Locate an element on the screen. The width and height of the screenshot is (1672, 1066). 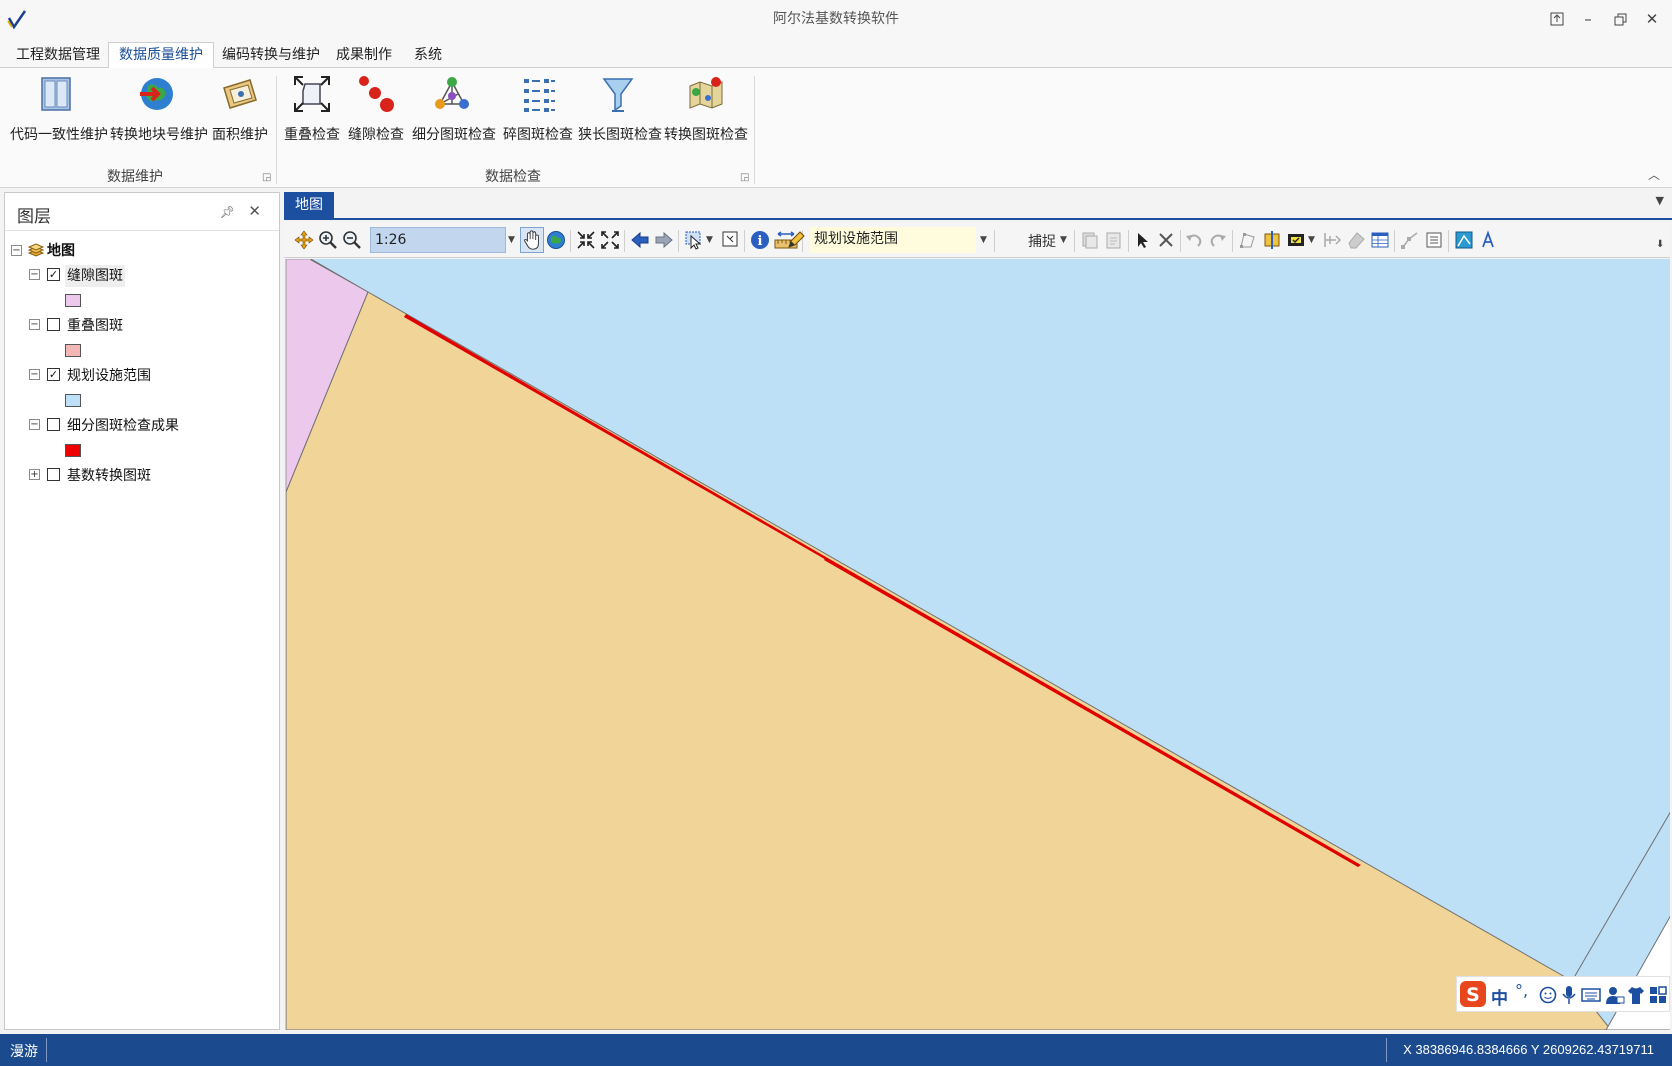
full-extent-globe-icon is located at coordinates (556, 240).